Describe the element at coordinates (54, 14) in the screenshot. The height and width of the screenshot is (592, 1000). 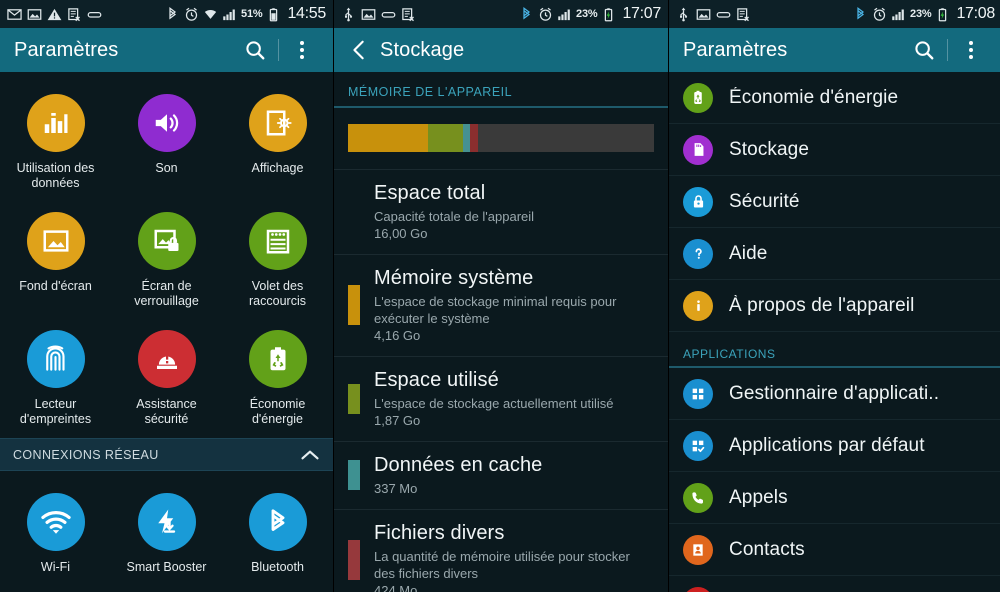
I see `warning-icon` at that location.